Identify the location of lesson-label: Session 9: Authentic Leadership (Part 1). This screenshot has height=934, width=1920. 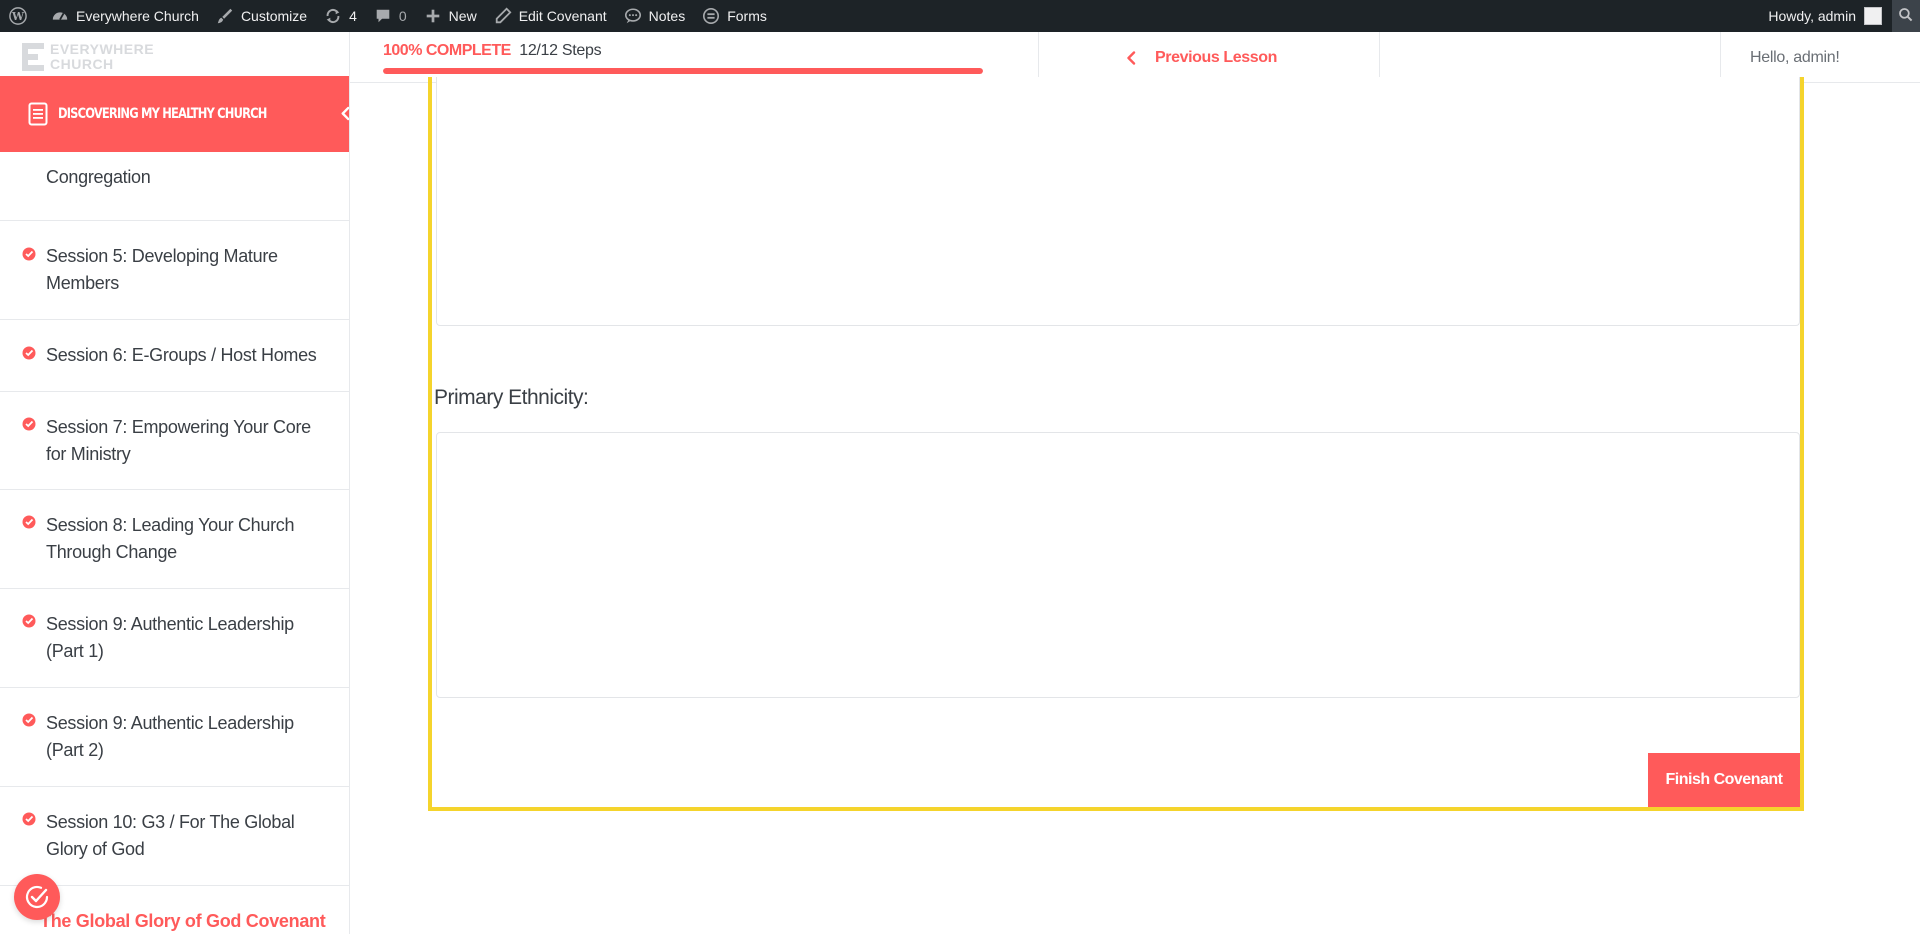
(170, 637).